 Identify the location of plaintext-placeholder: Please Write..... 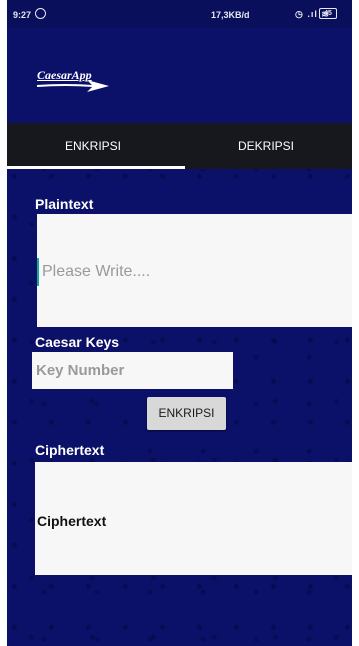
(96, 271).